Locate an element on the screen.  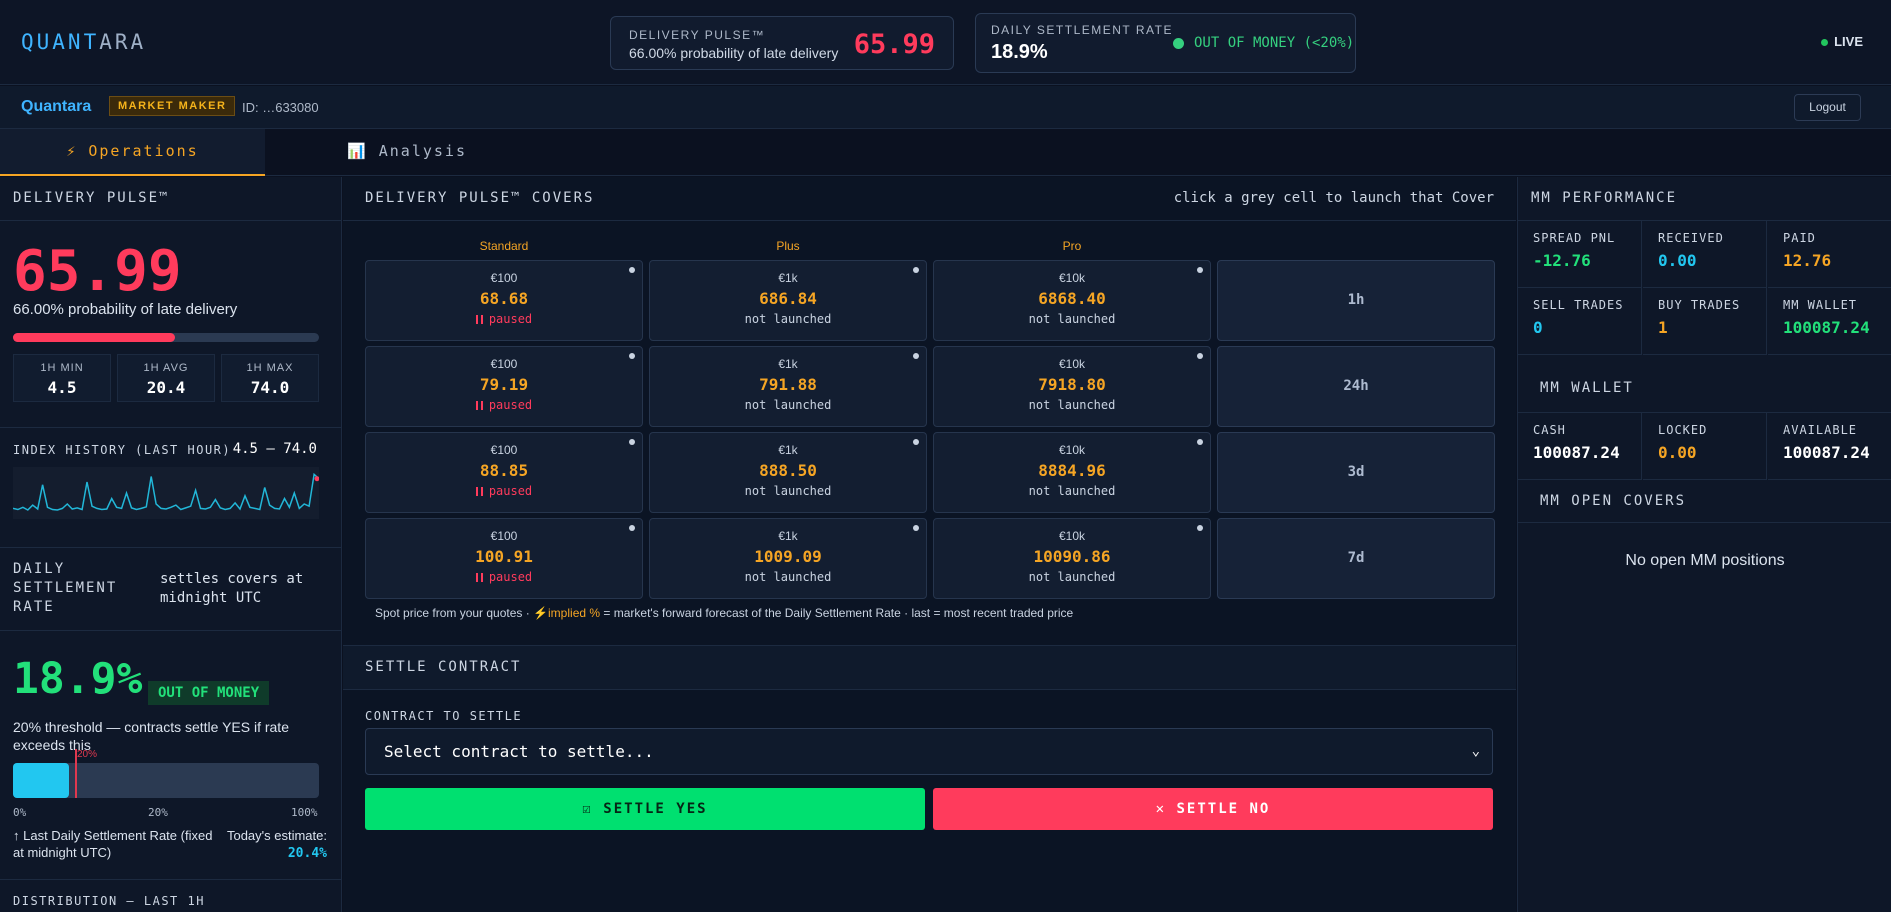
cover-cell: €100 100.91 paused is located at coordinates (504, 558).